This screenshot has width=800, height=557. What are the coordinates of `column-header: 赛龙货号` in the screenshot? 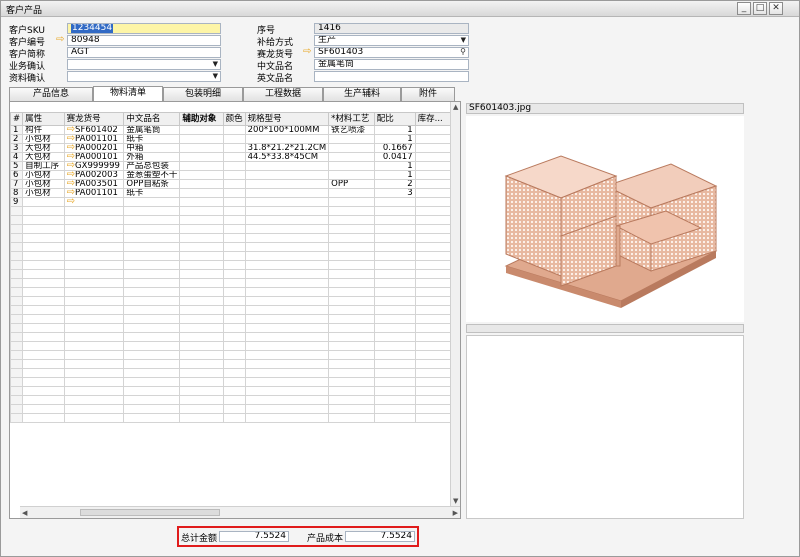 It's located at (94, 119).